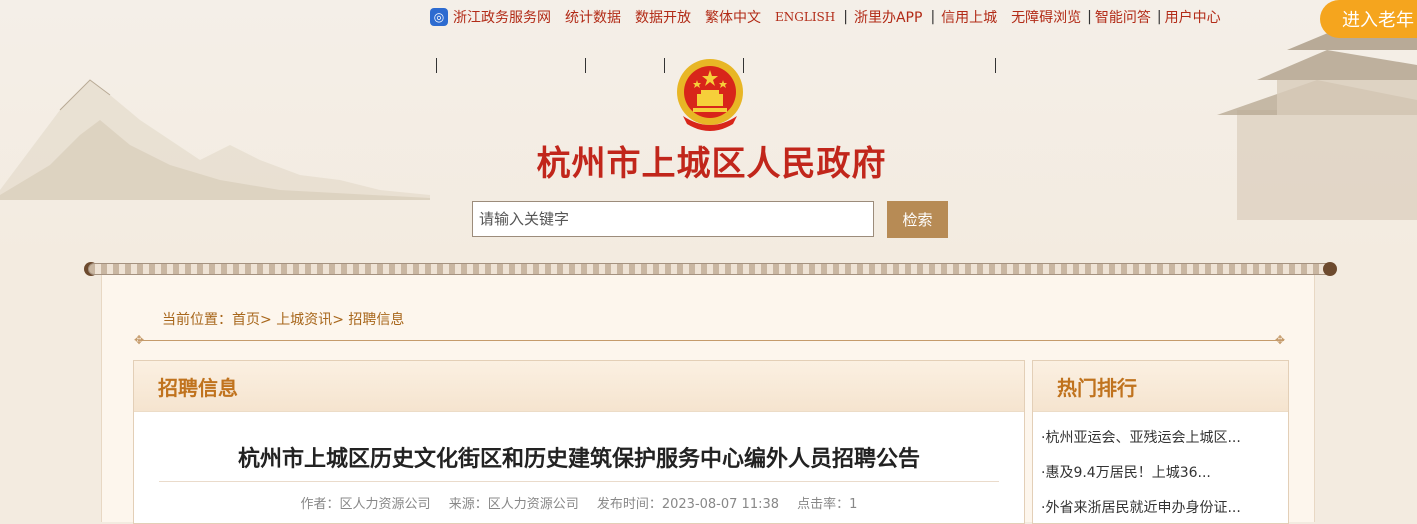 The height and width of the screenshot is (524, 1417). I want to click on user-center-link: 用户中心, so click(1193, 17).